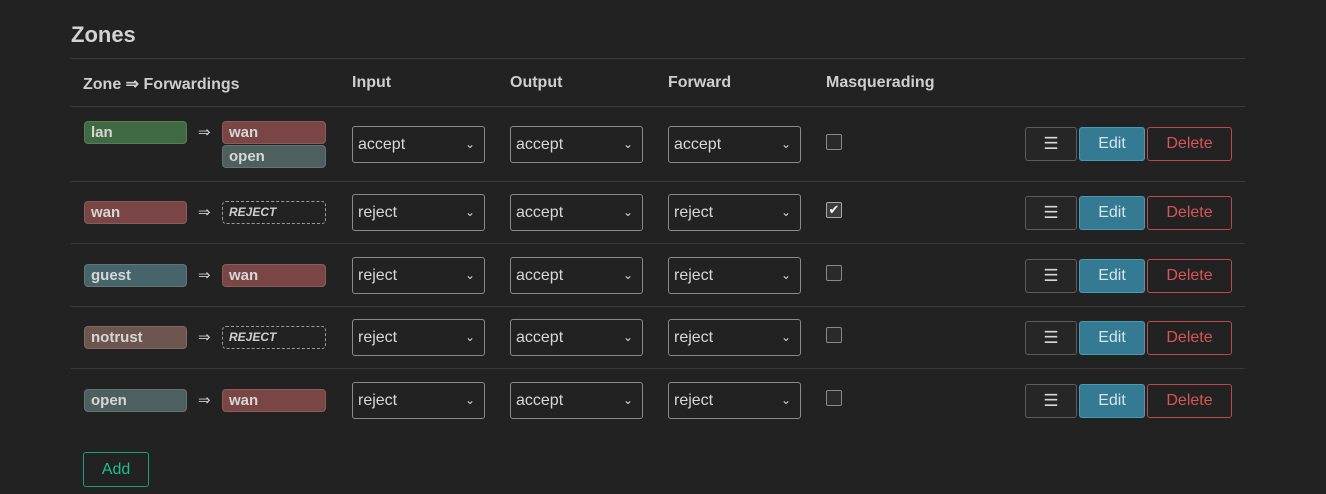 Image resolution: width=1326 pixels, height=494 pixels. What do you see at coordinates (135, 132) in the screenshot?
I see `zone-badge: lan` at bounding box center [135, 132].